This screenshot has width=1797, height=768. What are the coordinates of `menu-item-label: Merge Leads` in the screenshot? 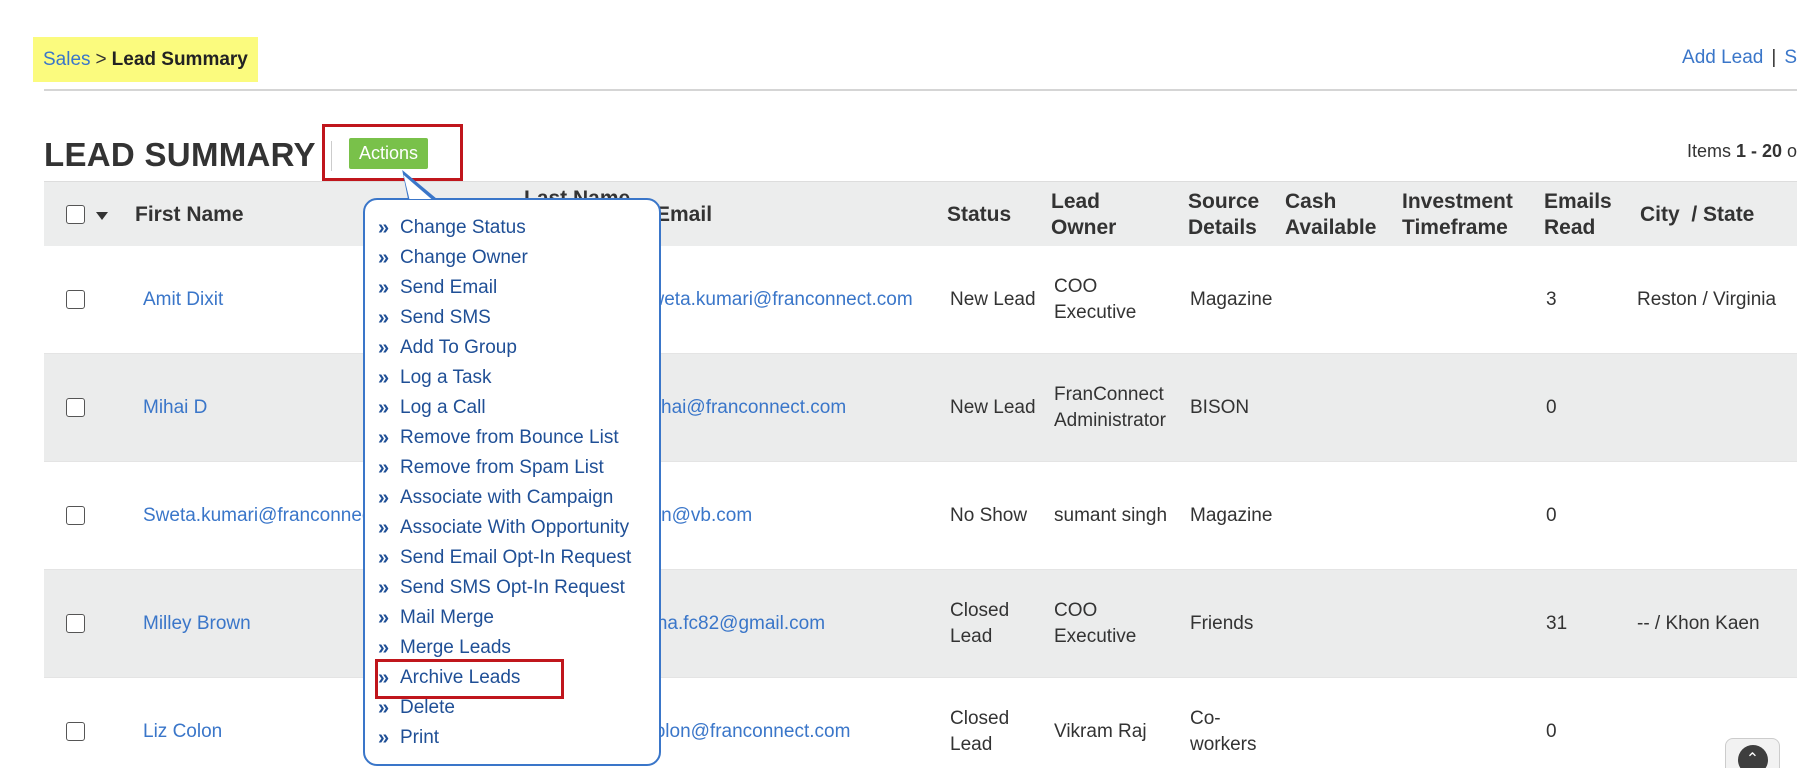 It's located at (455, 647).